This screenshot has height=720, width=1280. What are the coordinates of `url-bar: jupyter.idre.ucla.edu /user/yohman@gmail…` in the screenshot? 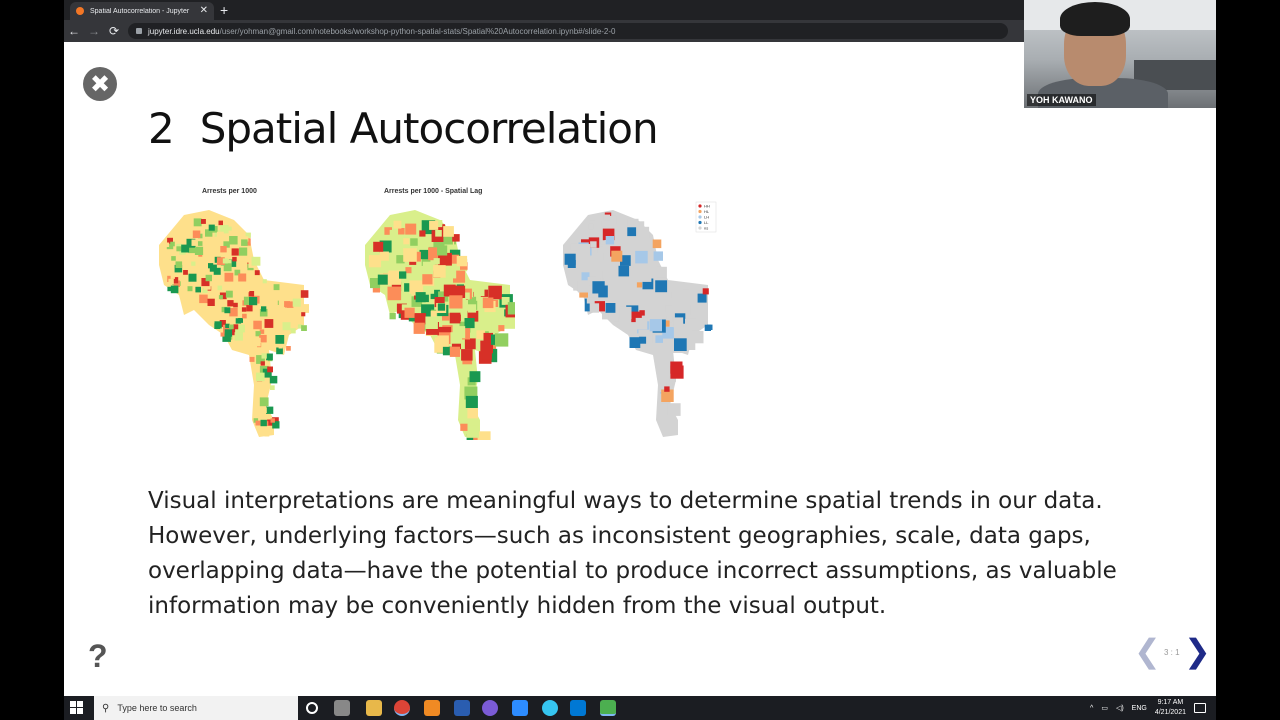 It's located at (568, 31).